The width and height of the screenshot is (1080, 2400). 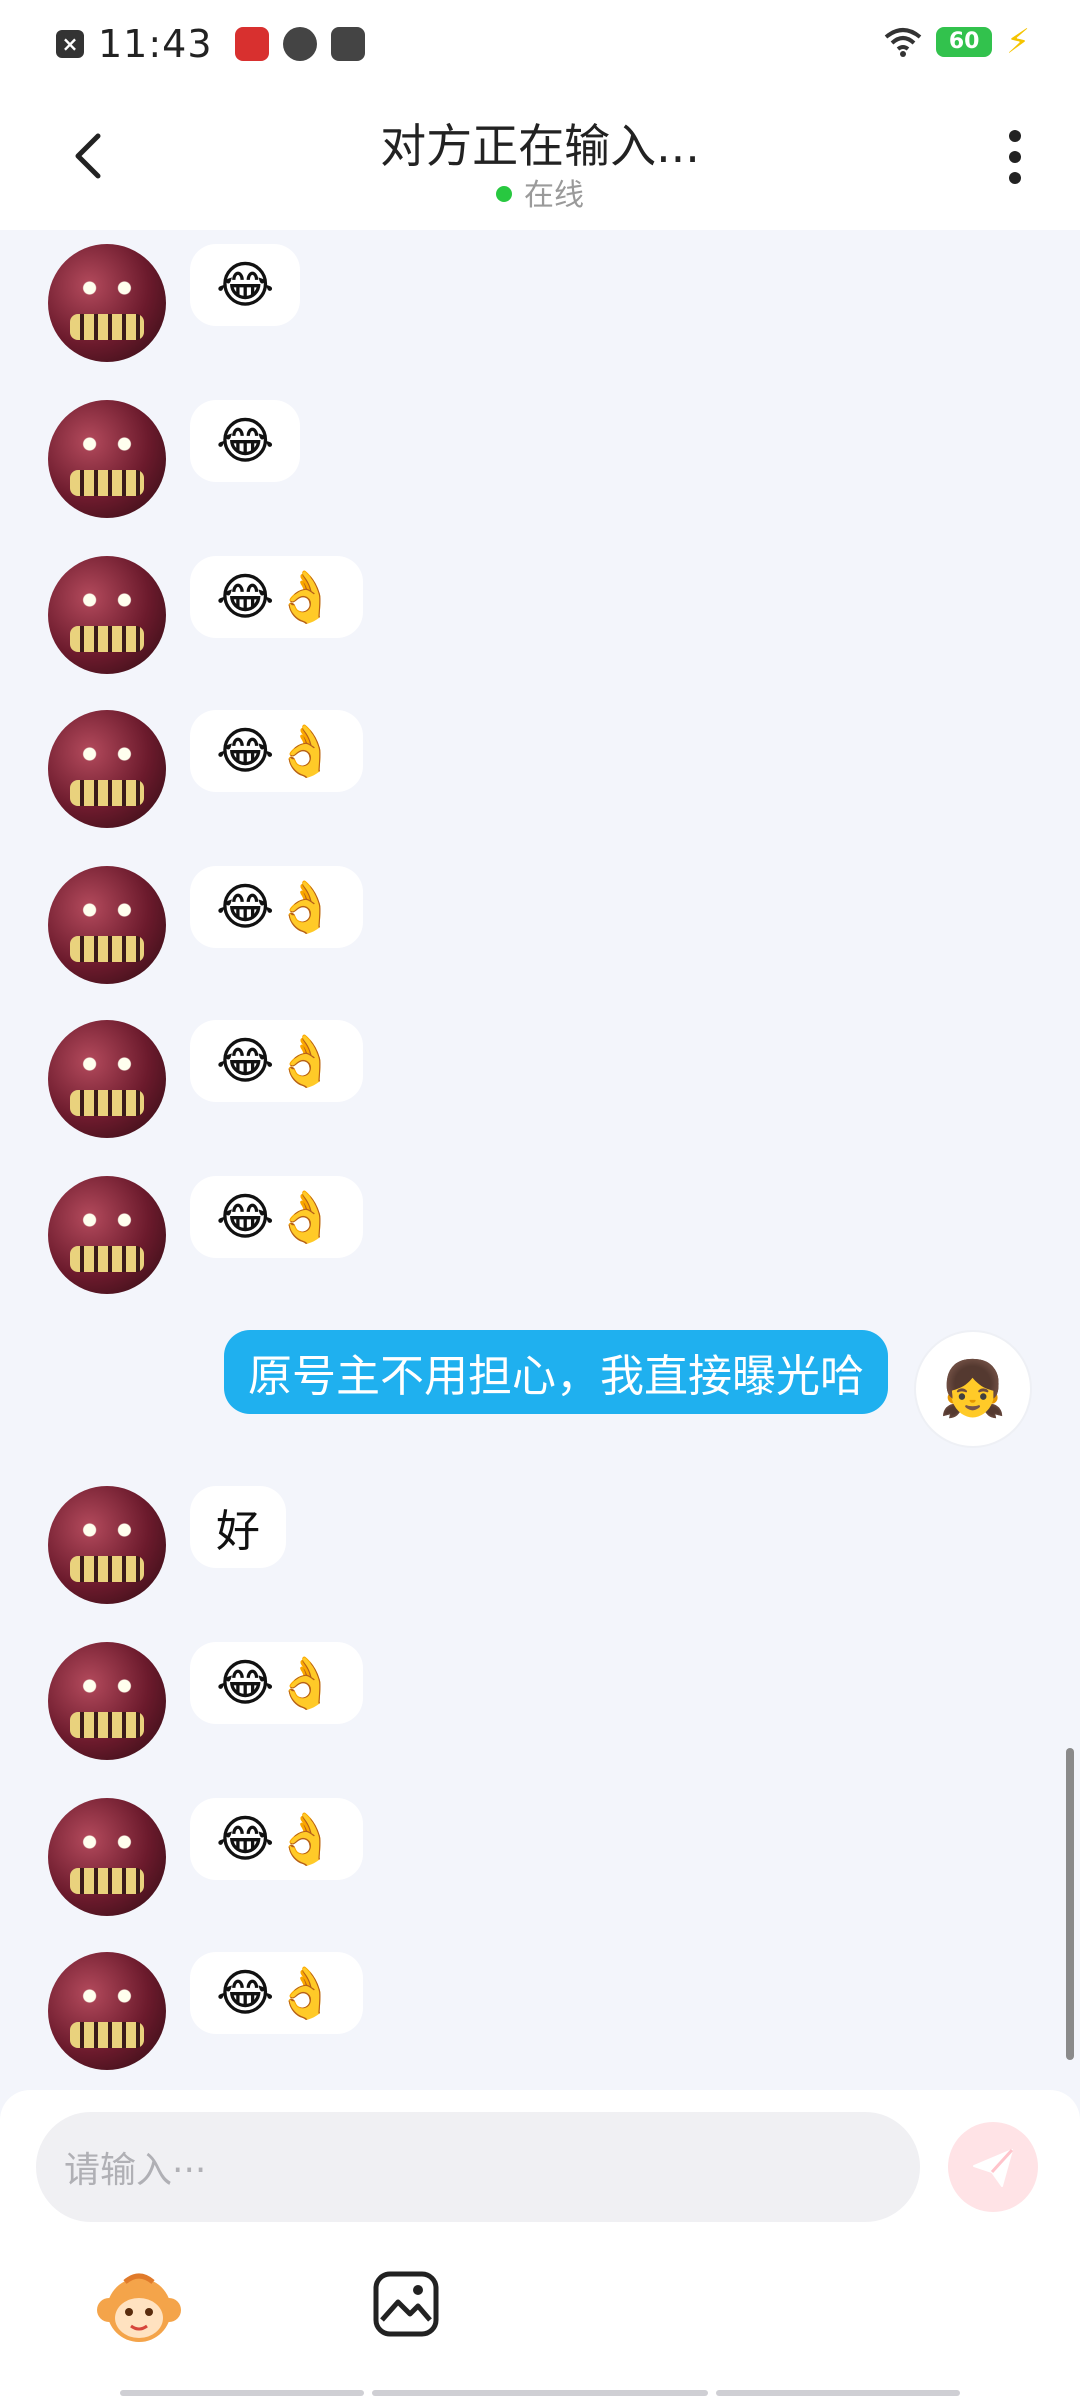 What do you see at coordinates (540, 2245) in the screenshot?
I see `input-panel: 请输入···` at bounding box center [540, 2245].